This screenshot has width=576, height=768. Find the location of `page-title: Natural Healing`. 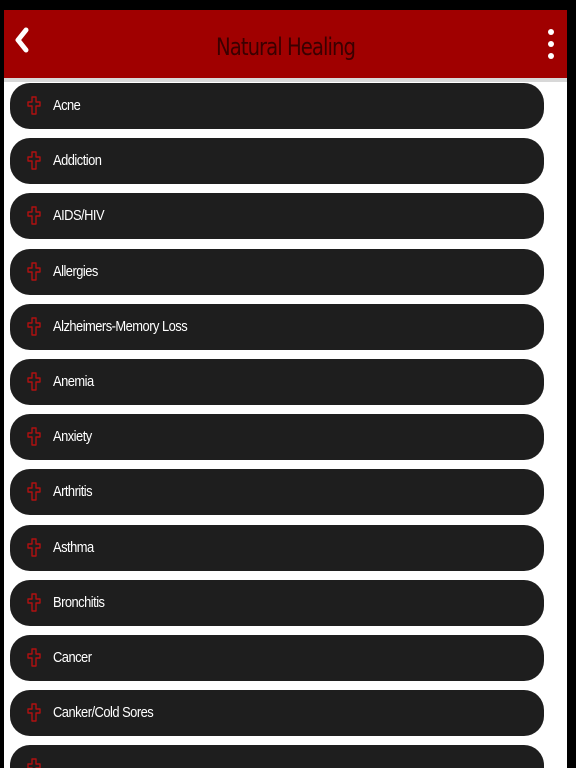

page-title: Natural Healing is located at coordinates (286, 47).